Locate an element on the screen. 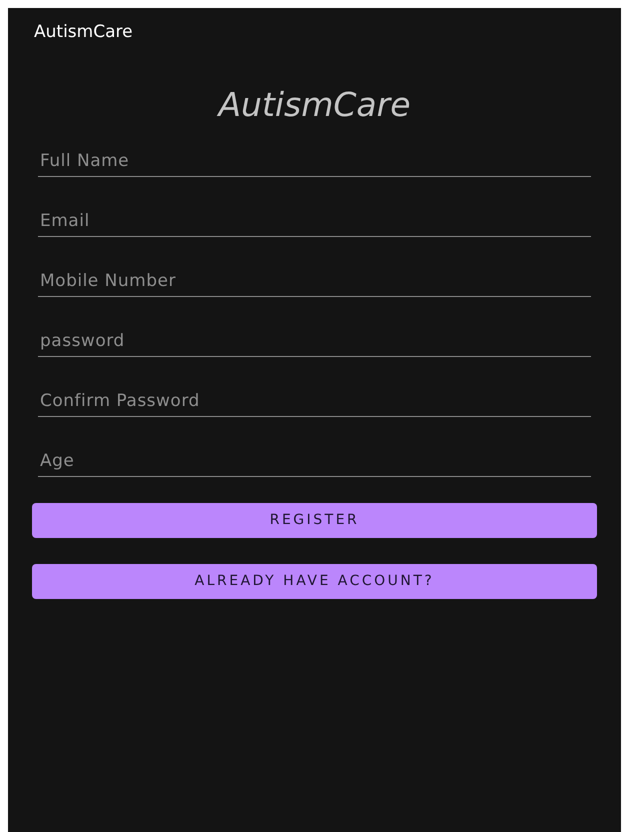 Image resolution: width=629 pixels, height=832 pixels. input-field: Mobile Number is located at coordinates (314, 276).